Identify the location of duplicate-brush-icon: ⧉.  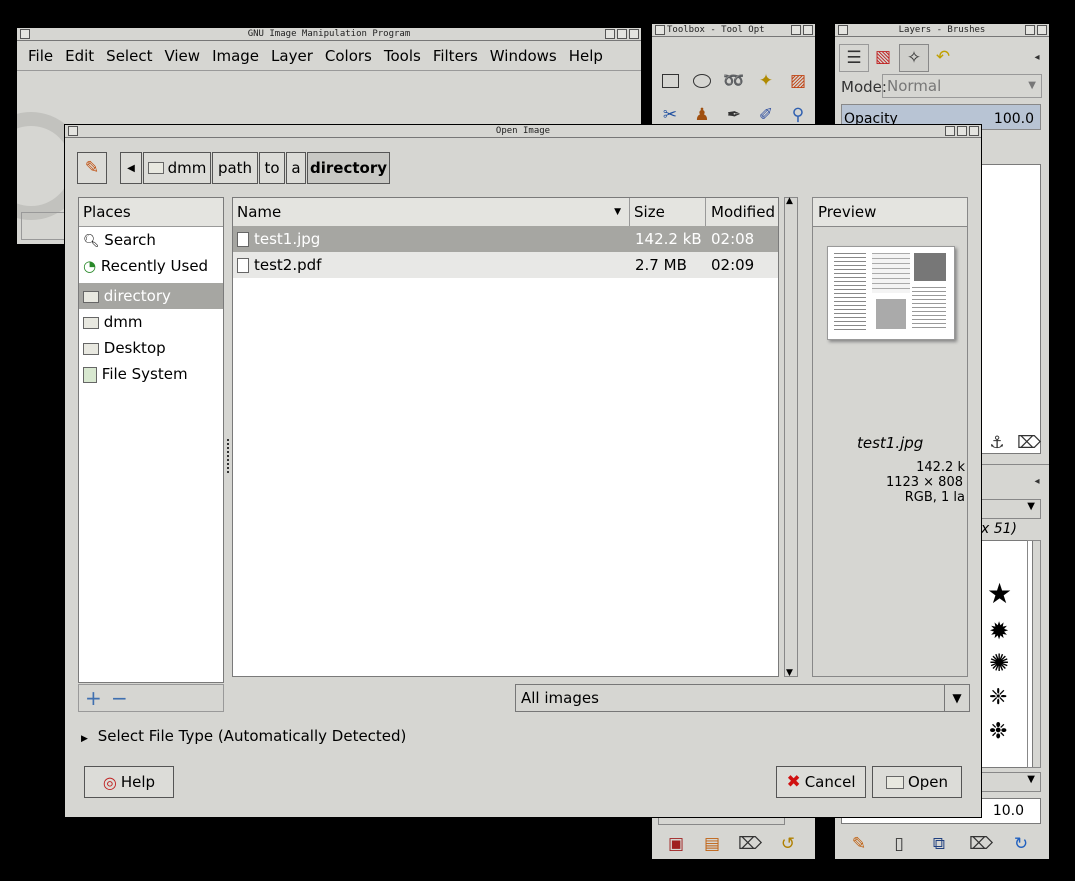
(939, 844).